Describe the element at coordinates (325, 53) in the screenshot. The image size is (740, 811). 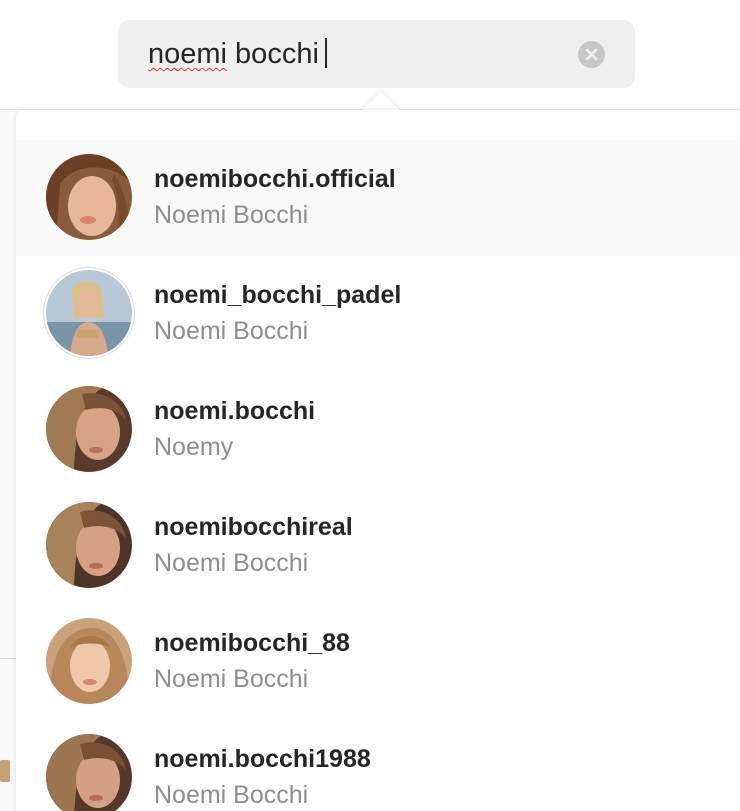
I see `text-caret` at that location.